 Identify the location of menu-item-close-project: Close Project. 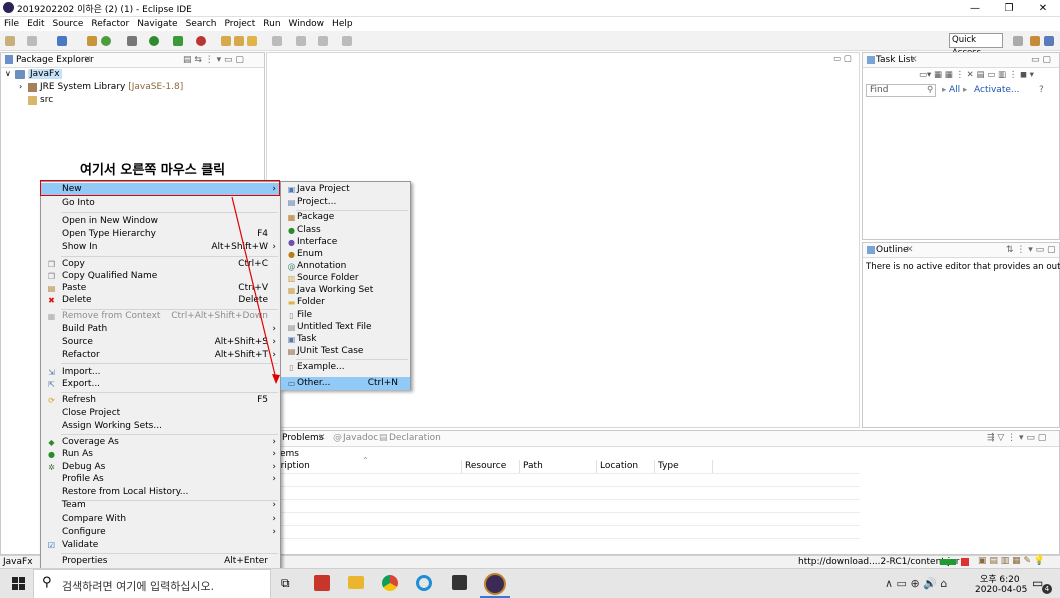
(160, 413).